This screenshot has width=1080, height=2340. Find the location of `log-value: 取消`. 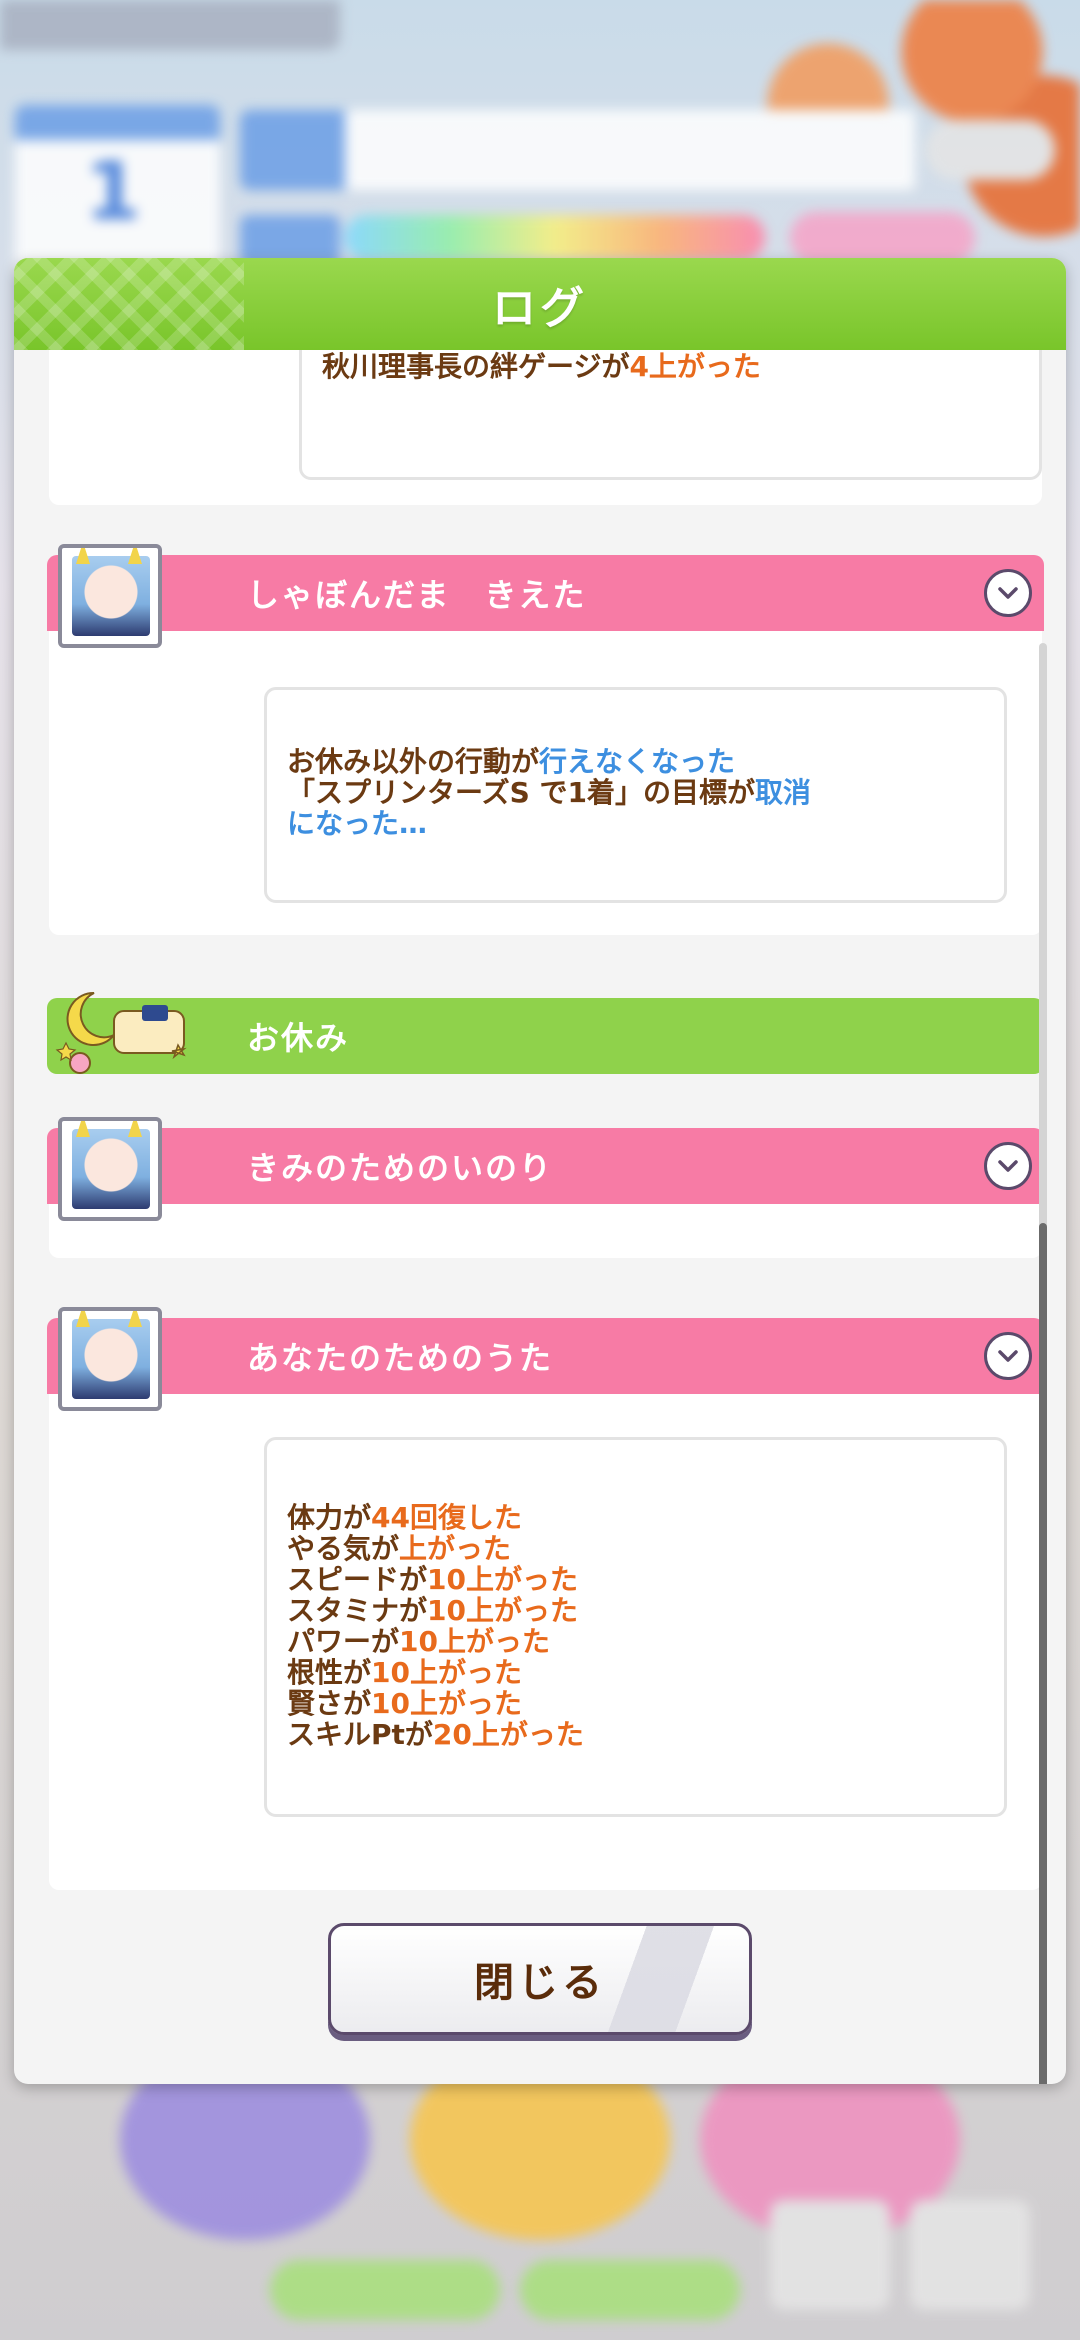

log-value: 取消 is located at coordinates (783, 792).